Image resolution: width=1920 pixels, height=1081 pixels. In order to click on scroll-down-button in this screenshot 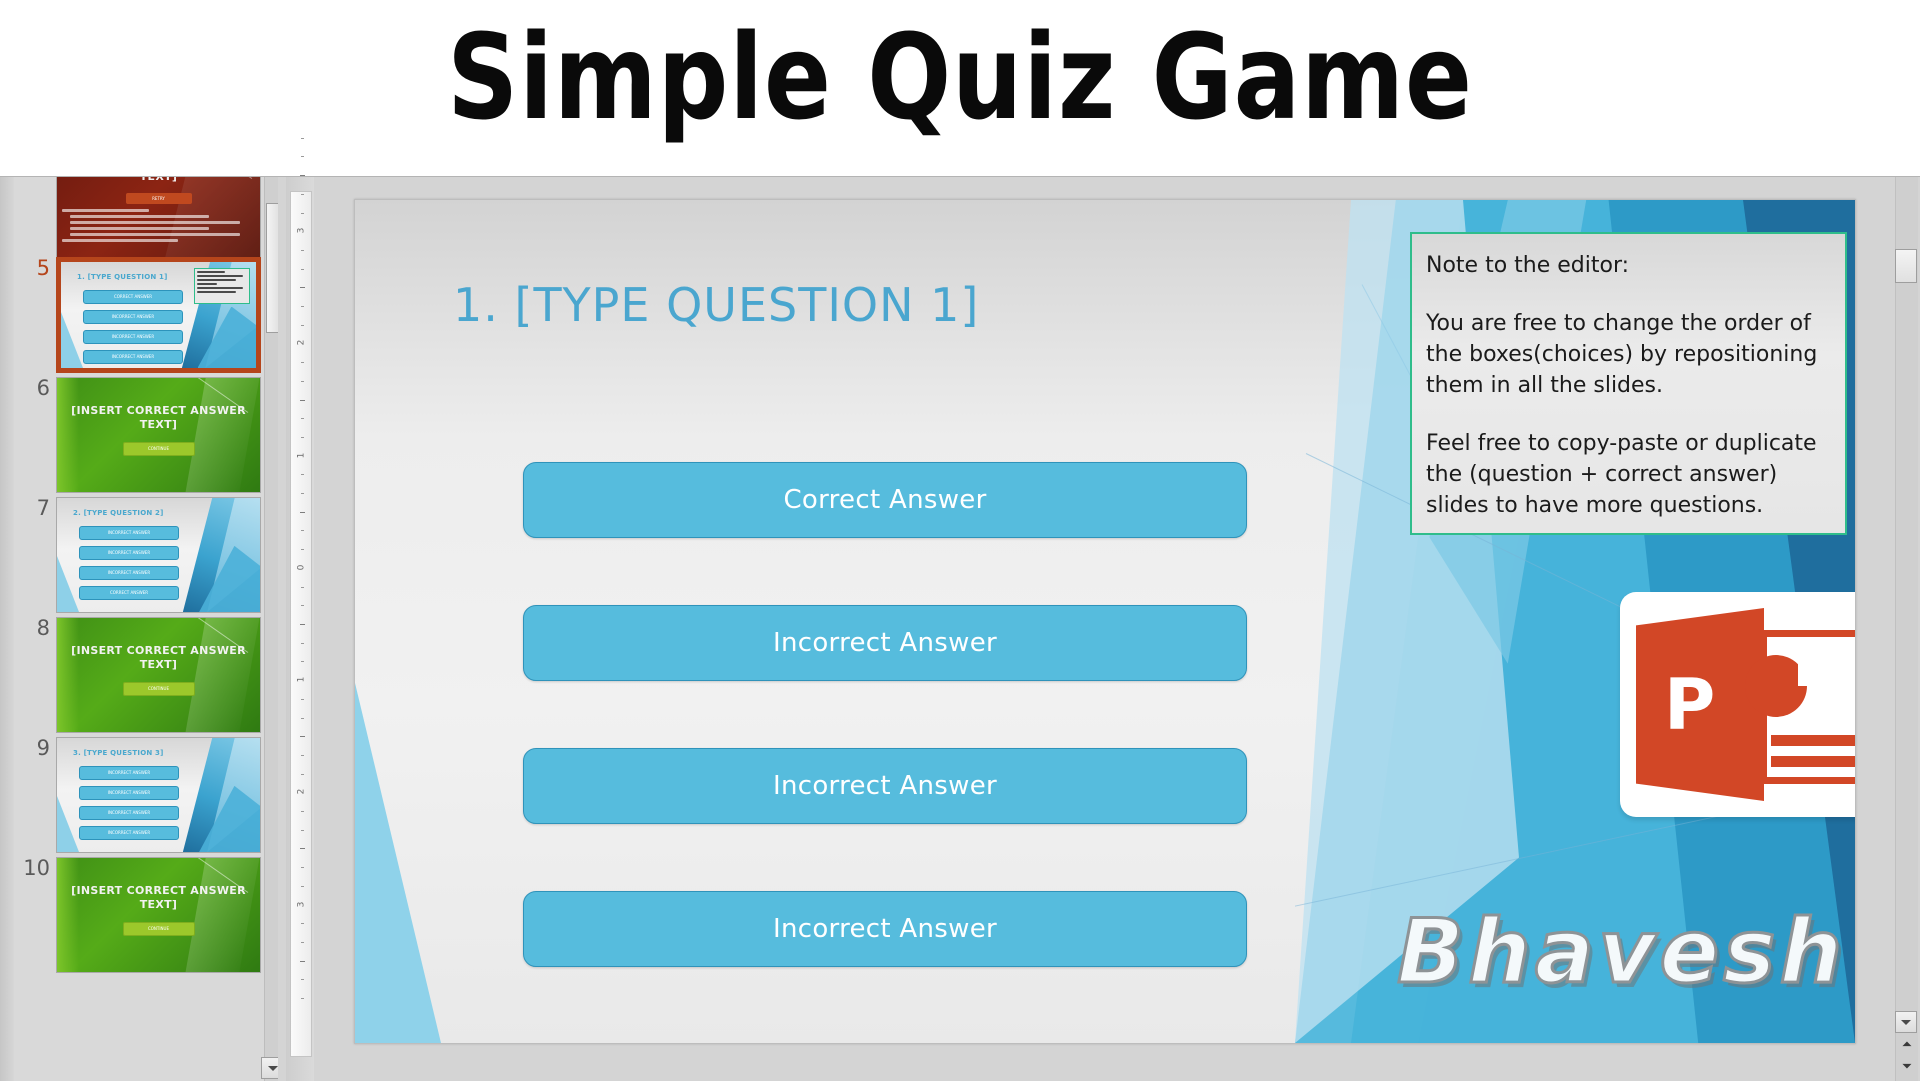, I will do `click(1906, 1022)`.